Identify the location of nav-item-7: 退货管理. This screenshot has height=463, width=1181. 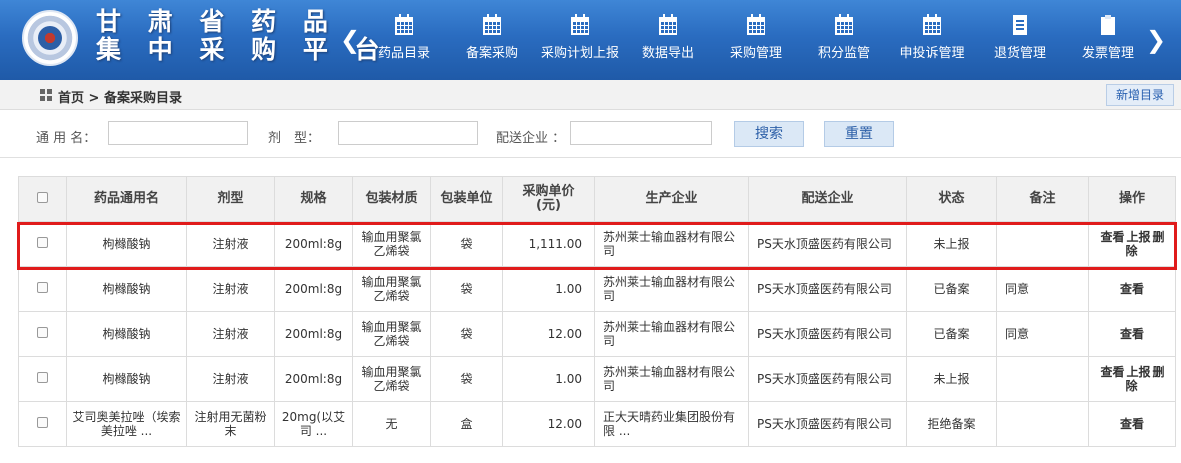
(1020, 40).